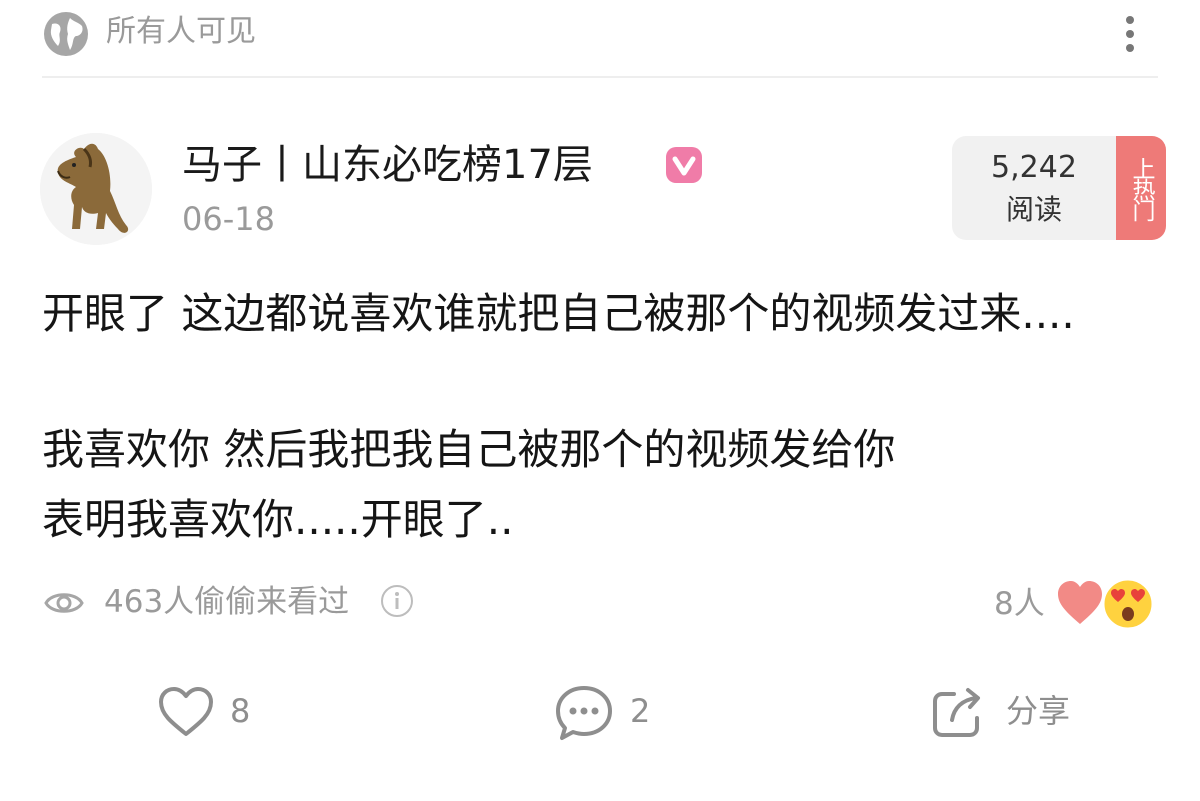 The width and height of the screenshot is (1200, 801). Describe the element at coordinates (1128, 604) in the screenshot. I see `heart-eyes-emoji-icon` at that location.